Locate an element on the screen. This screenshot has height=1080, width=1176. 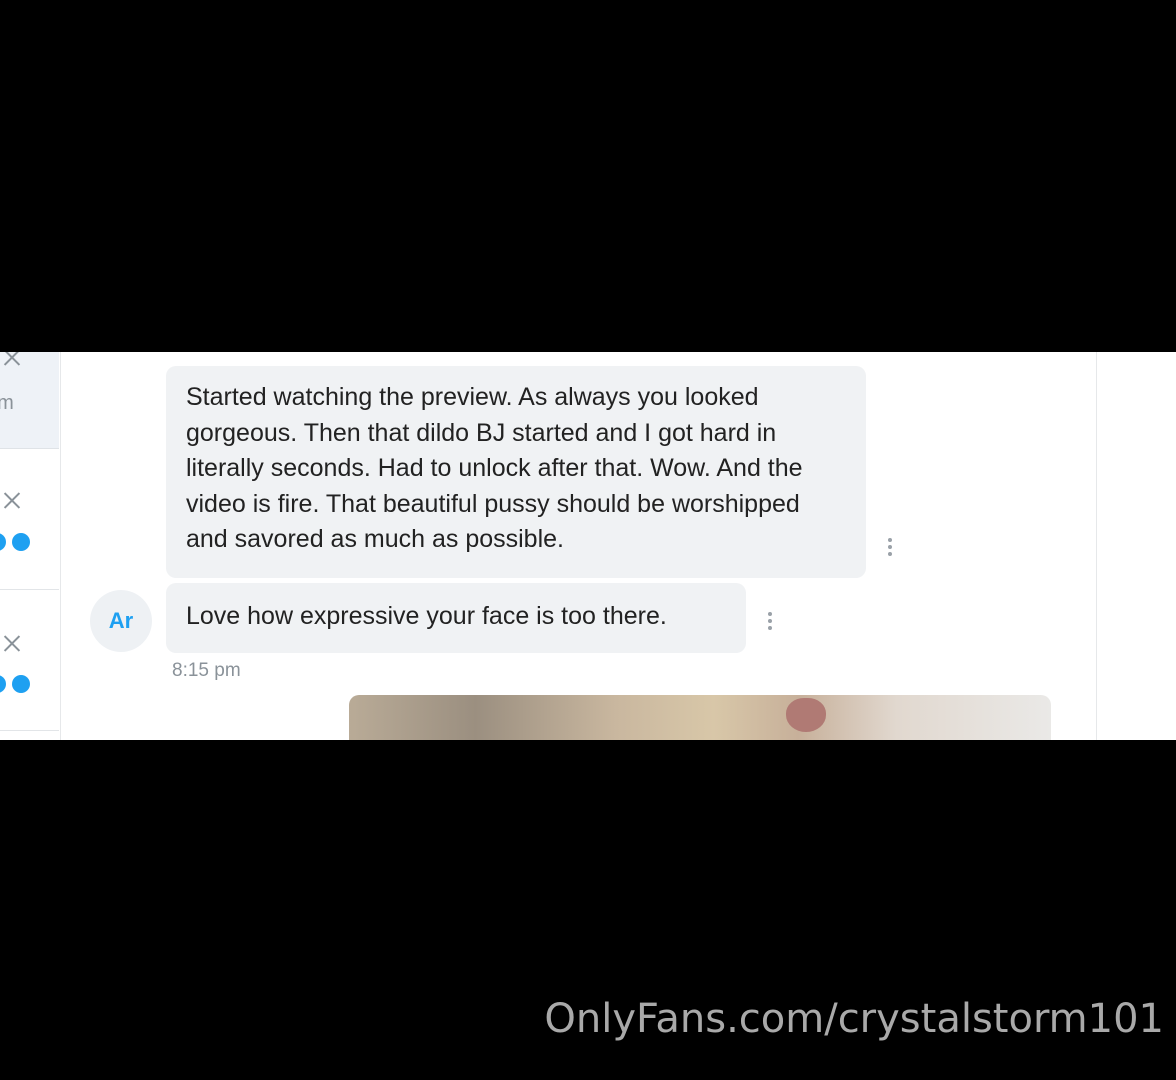
conversation-item-active: am is located at coordinates (29, 400).